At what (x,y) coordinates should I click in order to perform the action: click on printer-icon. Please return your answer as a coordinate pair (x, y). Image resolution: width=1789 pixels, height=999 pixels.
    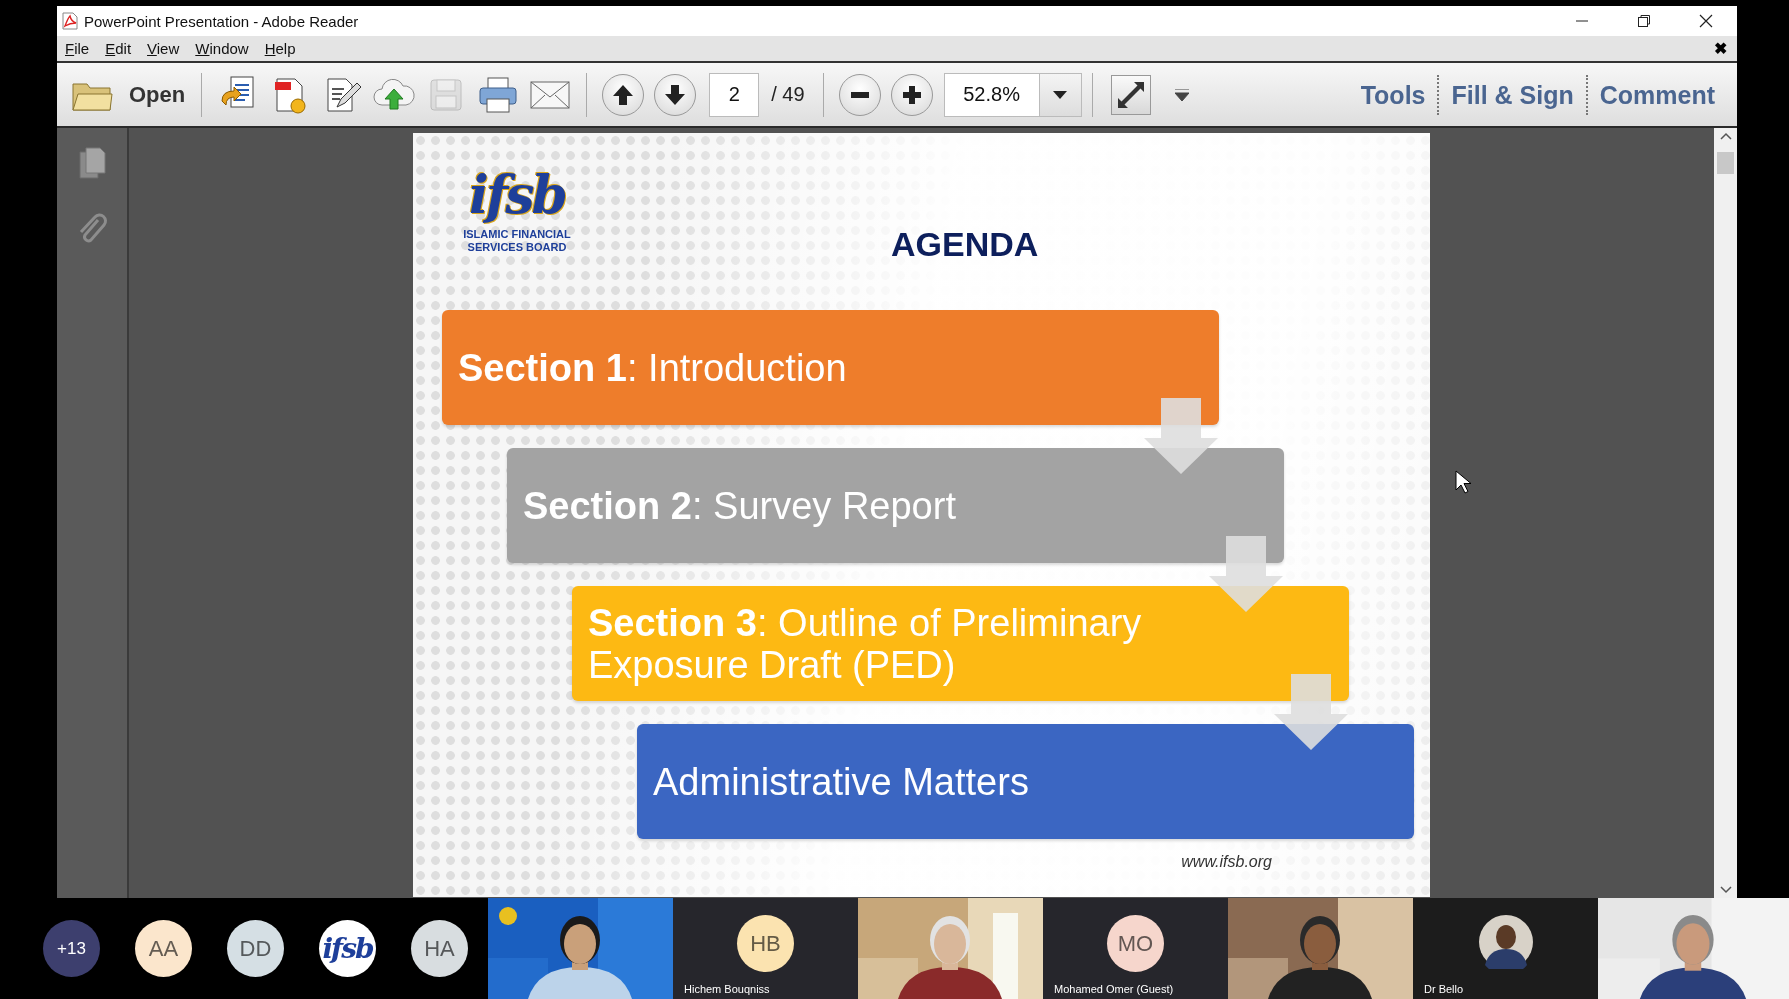
    Looking at the image, I should click on (498, 94).